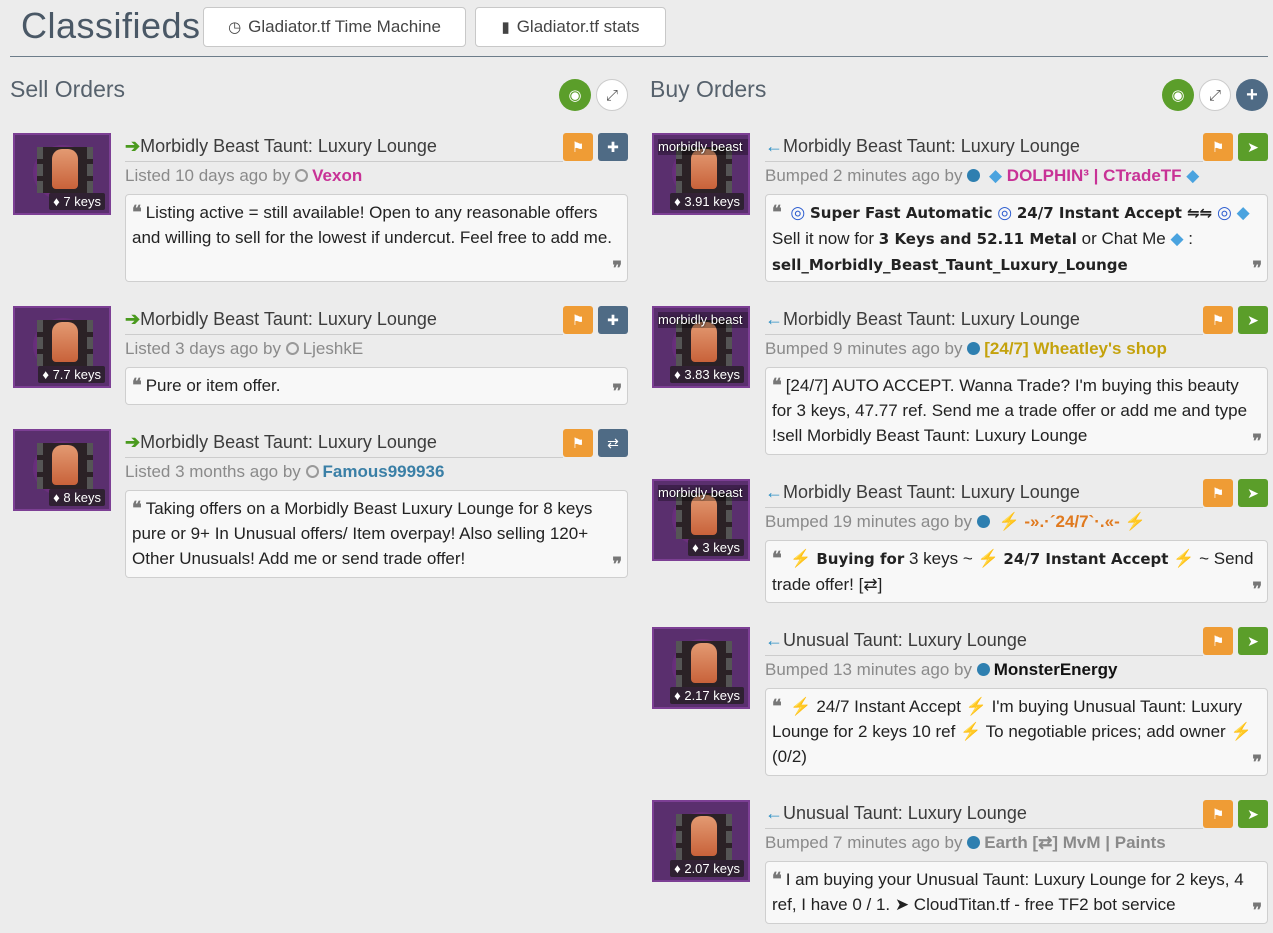 This screenshot has width=1273, height=933. What do you see at coordinates (701, 668) in the screenshot?
I see `item-image: ♦ 2.17 keys` at bounding box center [701, 668].